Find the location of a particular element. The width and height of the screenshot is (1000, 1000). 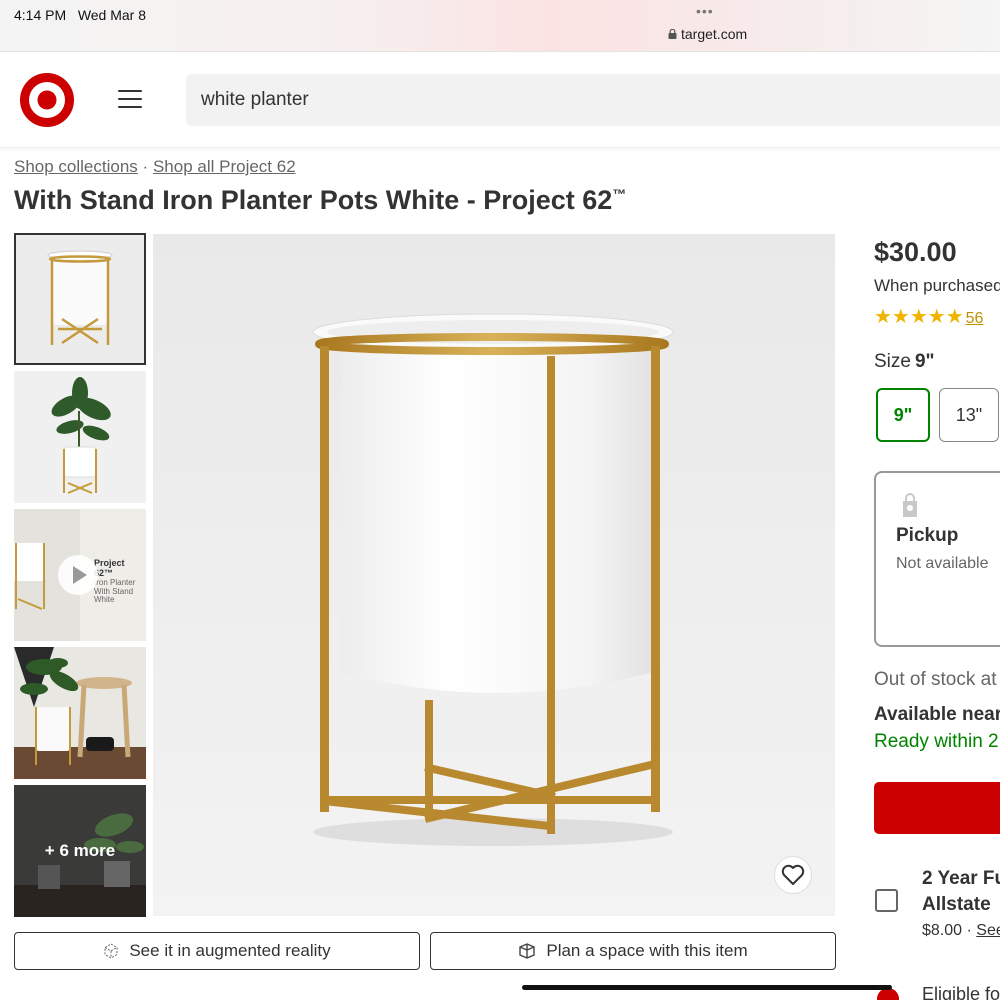

more-images-label: + 6 more is located at coordinates (80, 850).